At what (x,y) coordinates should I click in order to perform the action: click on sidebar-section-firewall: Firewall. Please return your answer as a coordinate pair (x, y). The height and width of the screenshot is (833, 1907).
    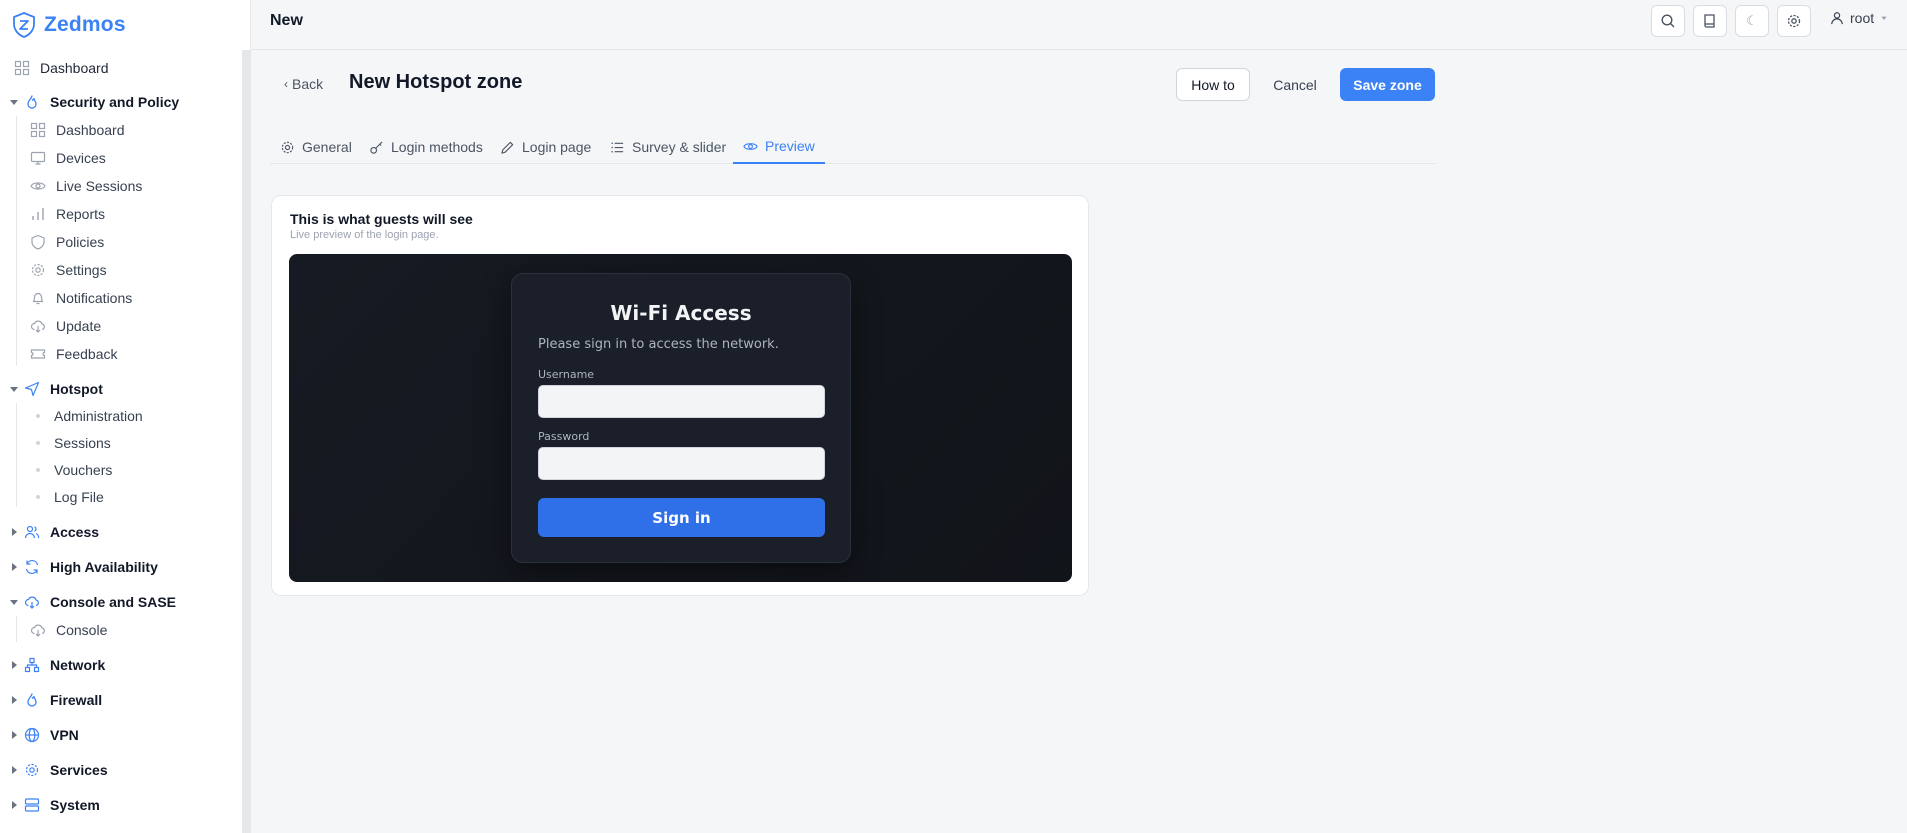
    Looking at the image, I should click on (55, 700).